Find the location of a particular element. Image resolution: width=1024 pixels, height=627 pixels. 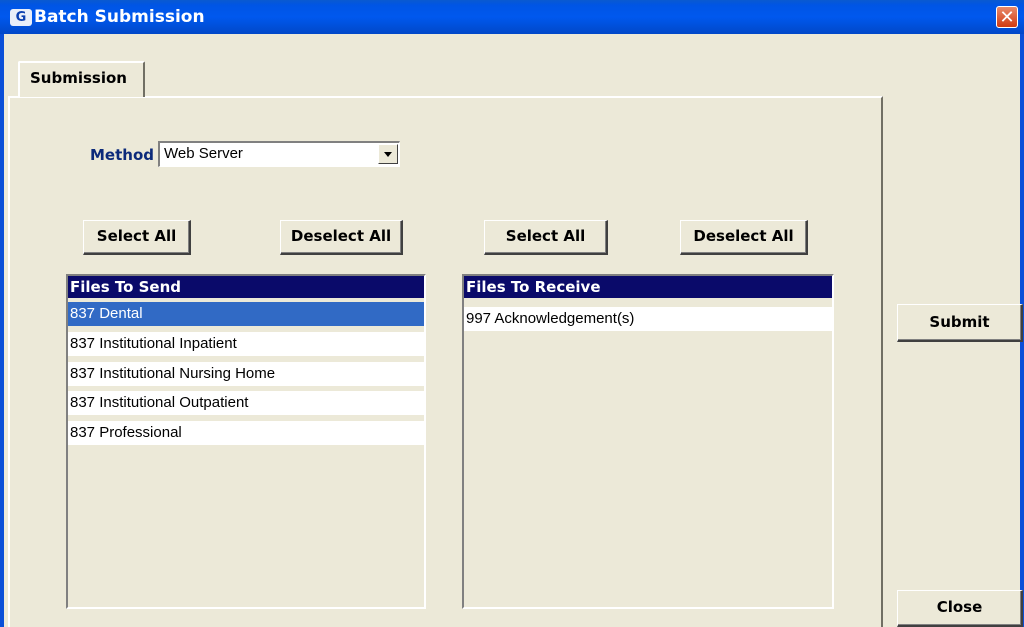

window-title: Batch Submission is located at coordinates (119, 17).